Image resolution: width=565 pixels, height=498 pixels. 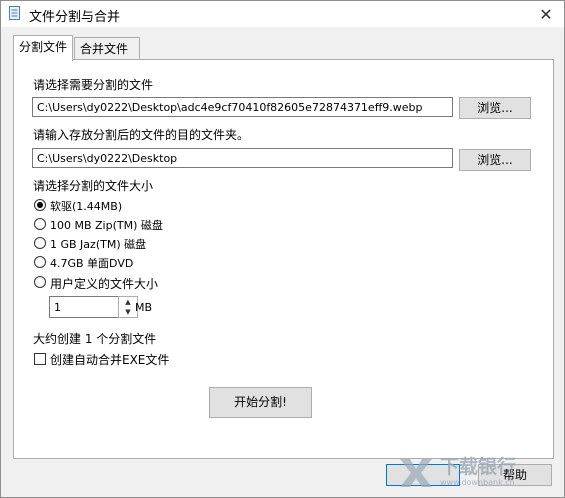 What do you see at coordinates (95, 339) in the screenshot?
I see `estimate-text: 大约创建 1 个分割文件` at bounding box center [95, 339].